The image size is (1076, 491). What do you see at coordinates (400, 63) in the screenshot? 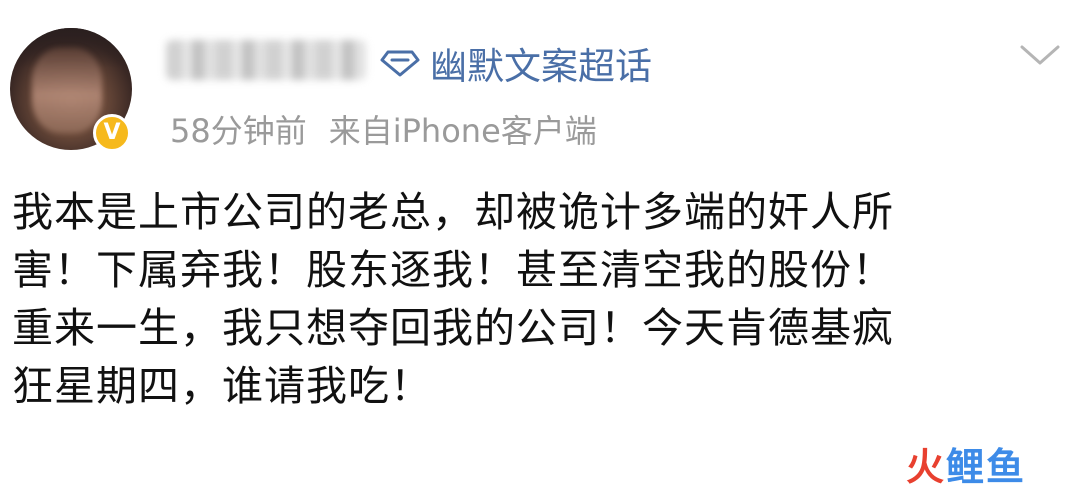
I see `diamond-icon` at bounding box center [400, 63].